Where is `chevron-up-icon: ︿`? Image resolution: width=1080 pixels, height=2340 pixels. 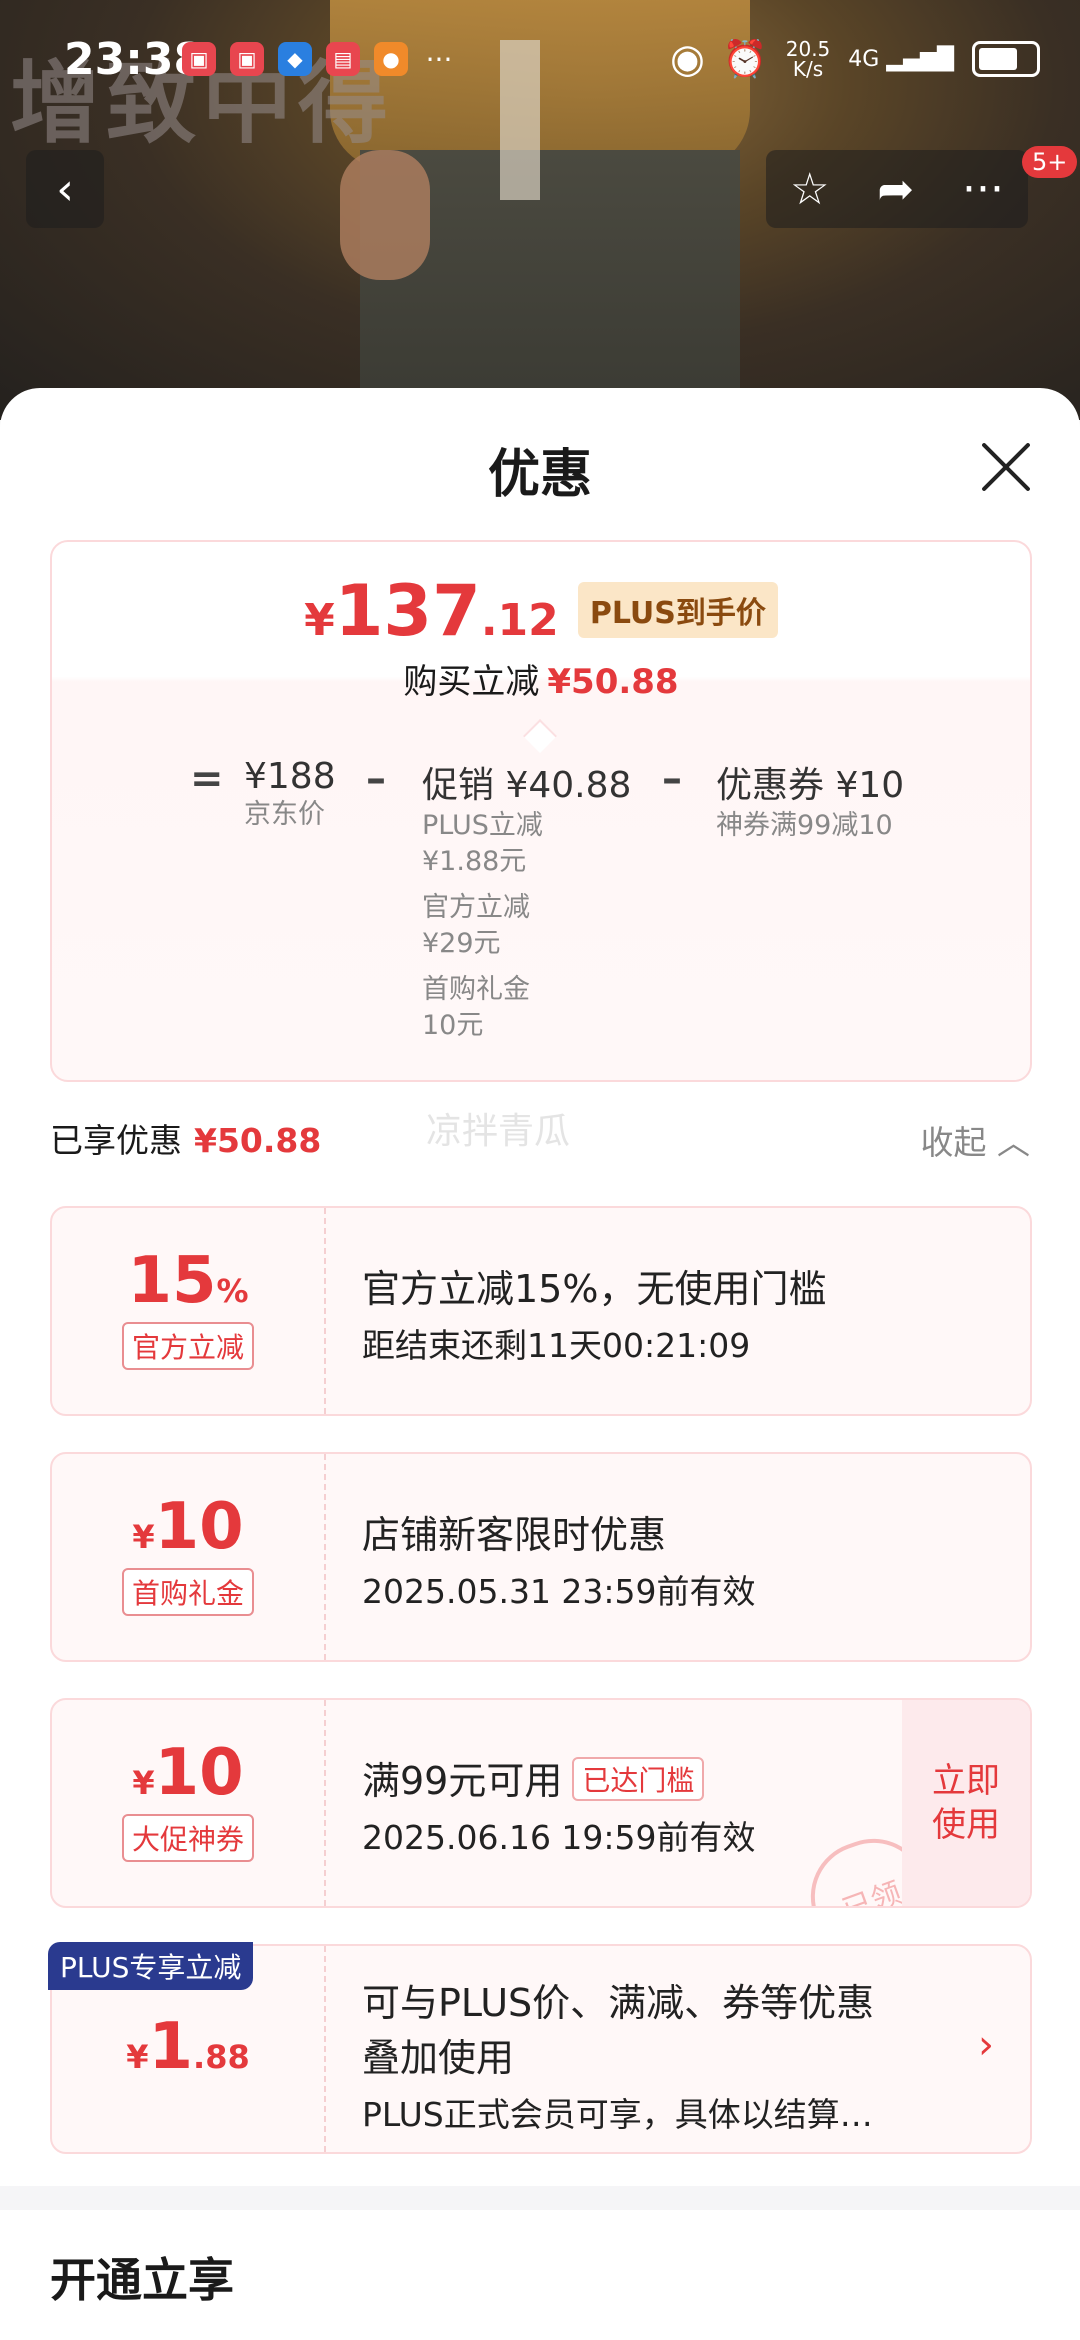
chevron-up-icon: ︿ is located at coordinates (1013, 1142).